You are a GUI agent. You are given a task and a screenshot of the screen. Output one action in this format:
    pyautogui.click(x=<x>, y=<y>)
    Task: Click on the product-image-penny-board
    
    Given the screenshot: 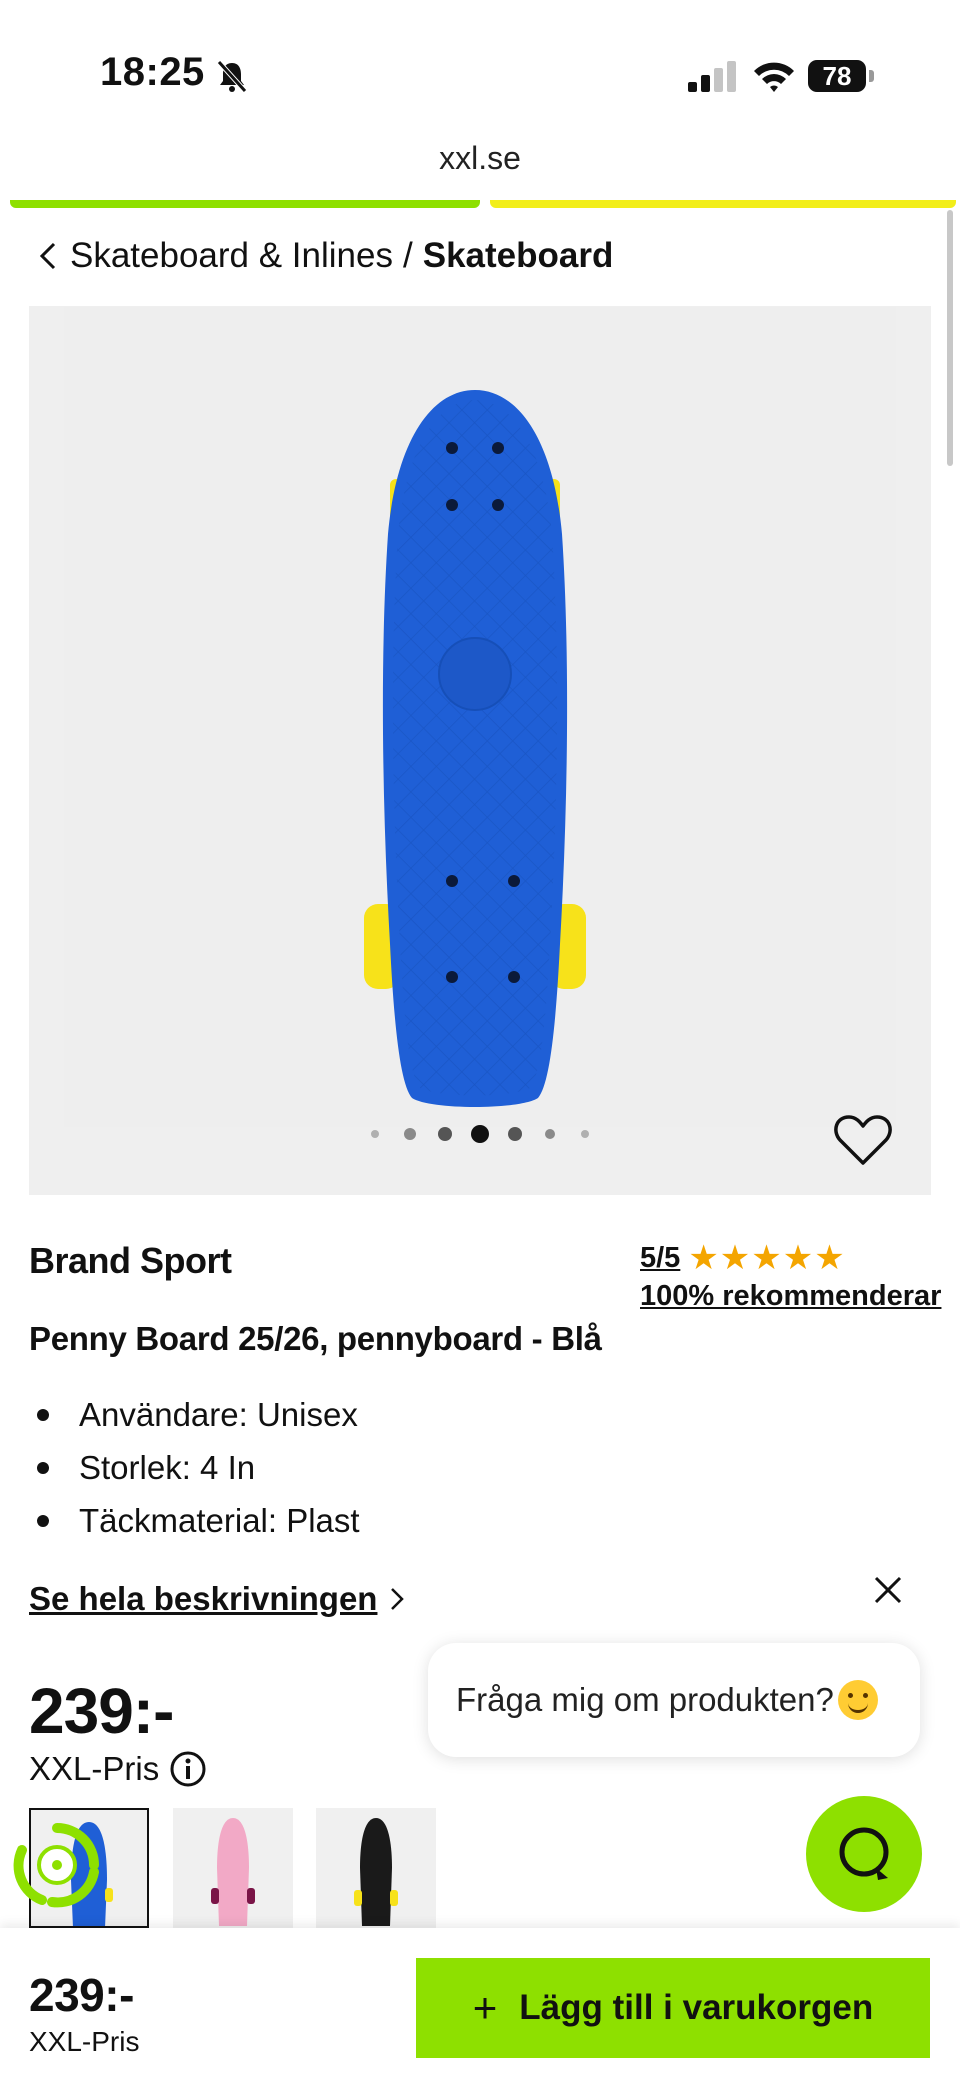 What is the action you would take?
    pyautogui.click(x=475, y=748)
    